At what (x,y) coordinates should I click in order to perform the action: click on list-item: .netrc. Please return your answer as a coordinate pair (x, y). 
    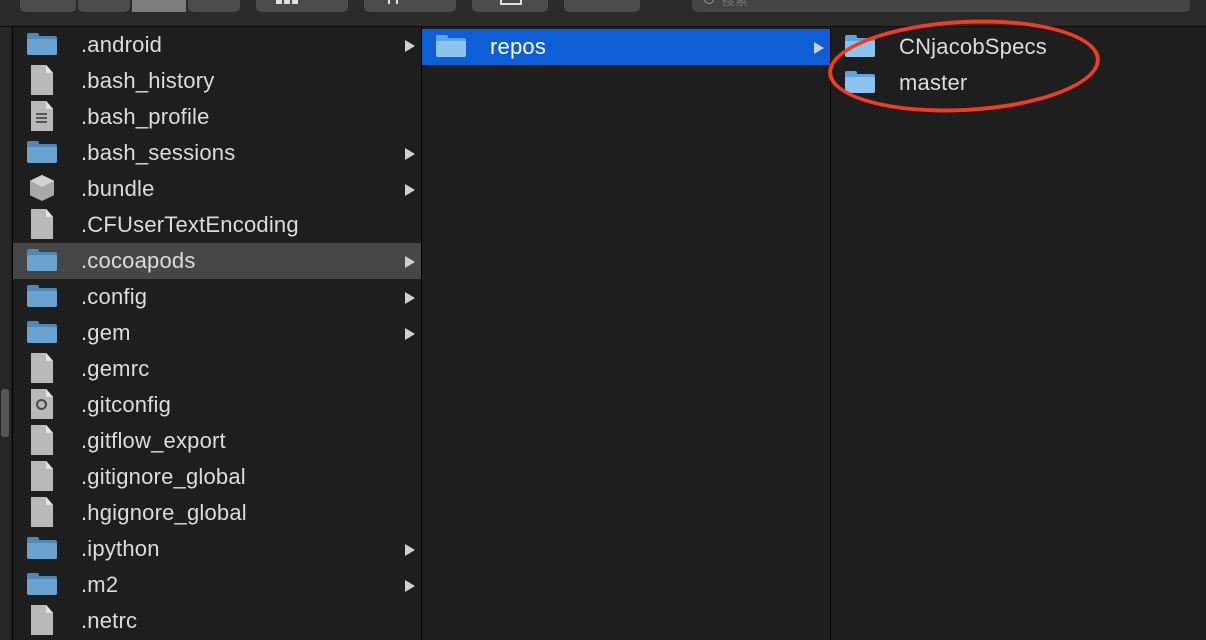
    Looking at the image, I should click on (217, 621).